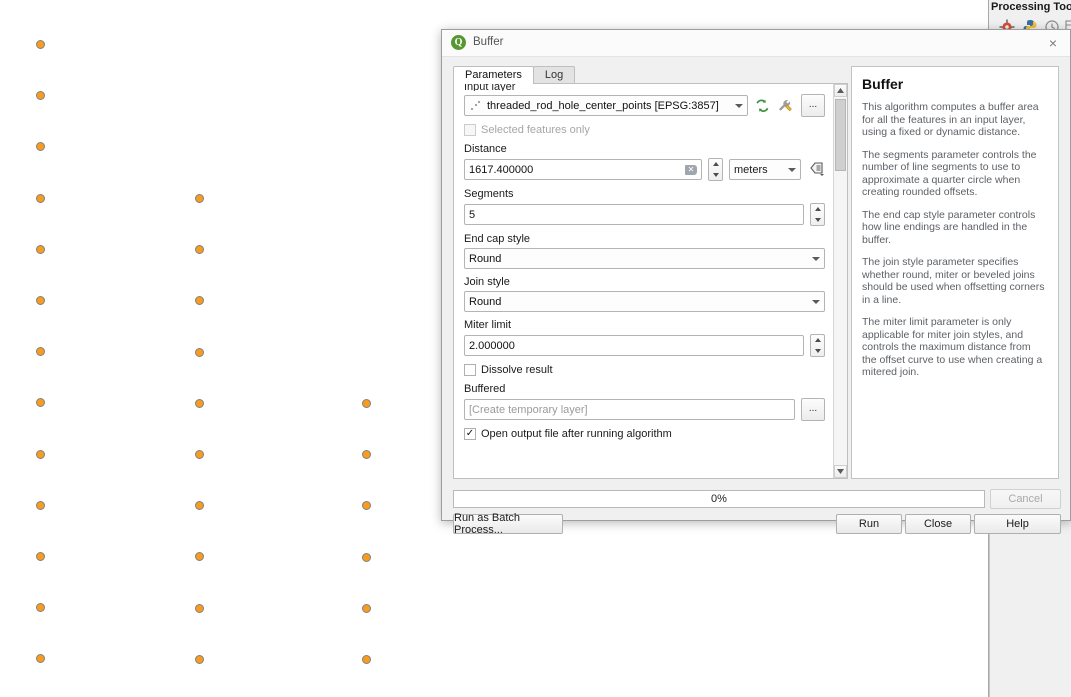 This screenshot has width=1071, height=697. I want to click on dissolve-result-checkbox, so click(470, 370).